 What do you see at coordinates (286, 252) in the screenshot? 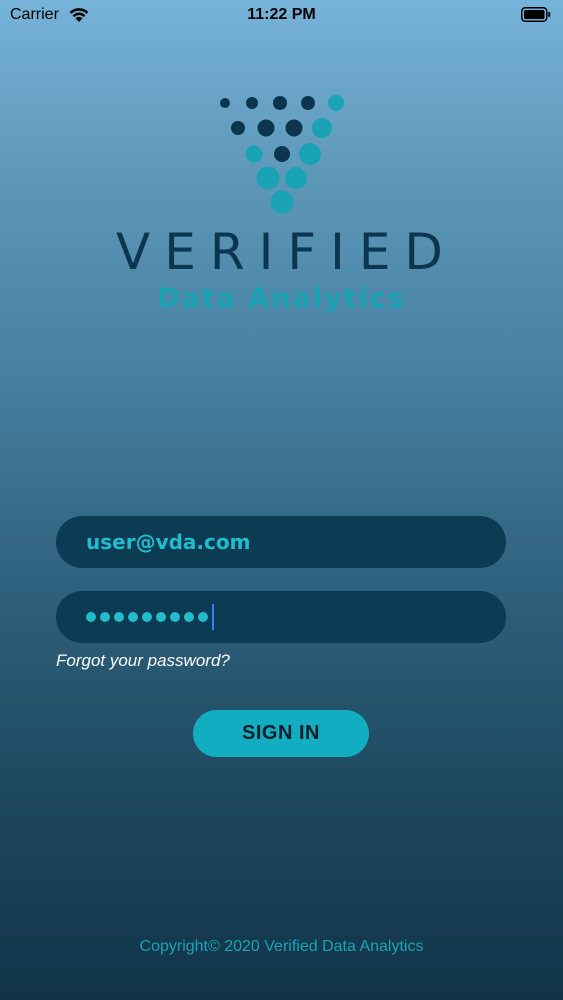
I see `brand-name: VERIFIED` at bounding box center [286, 252].